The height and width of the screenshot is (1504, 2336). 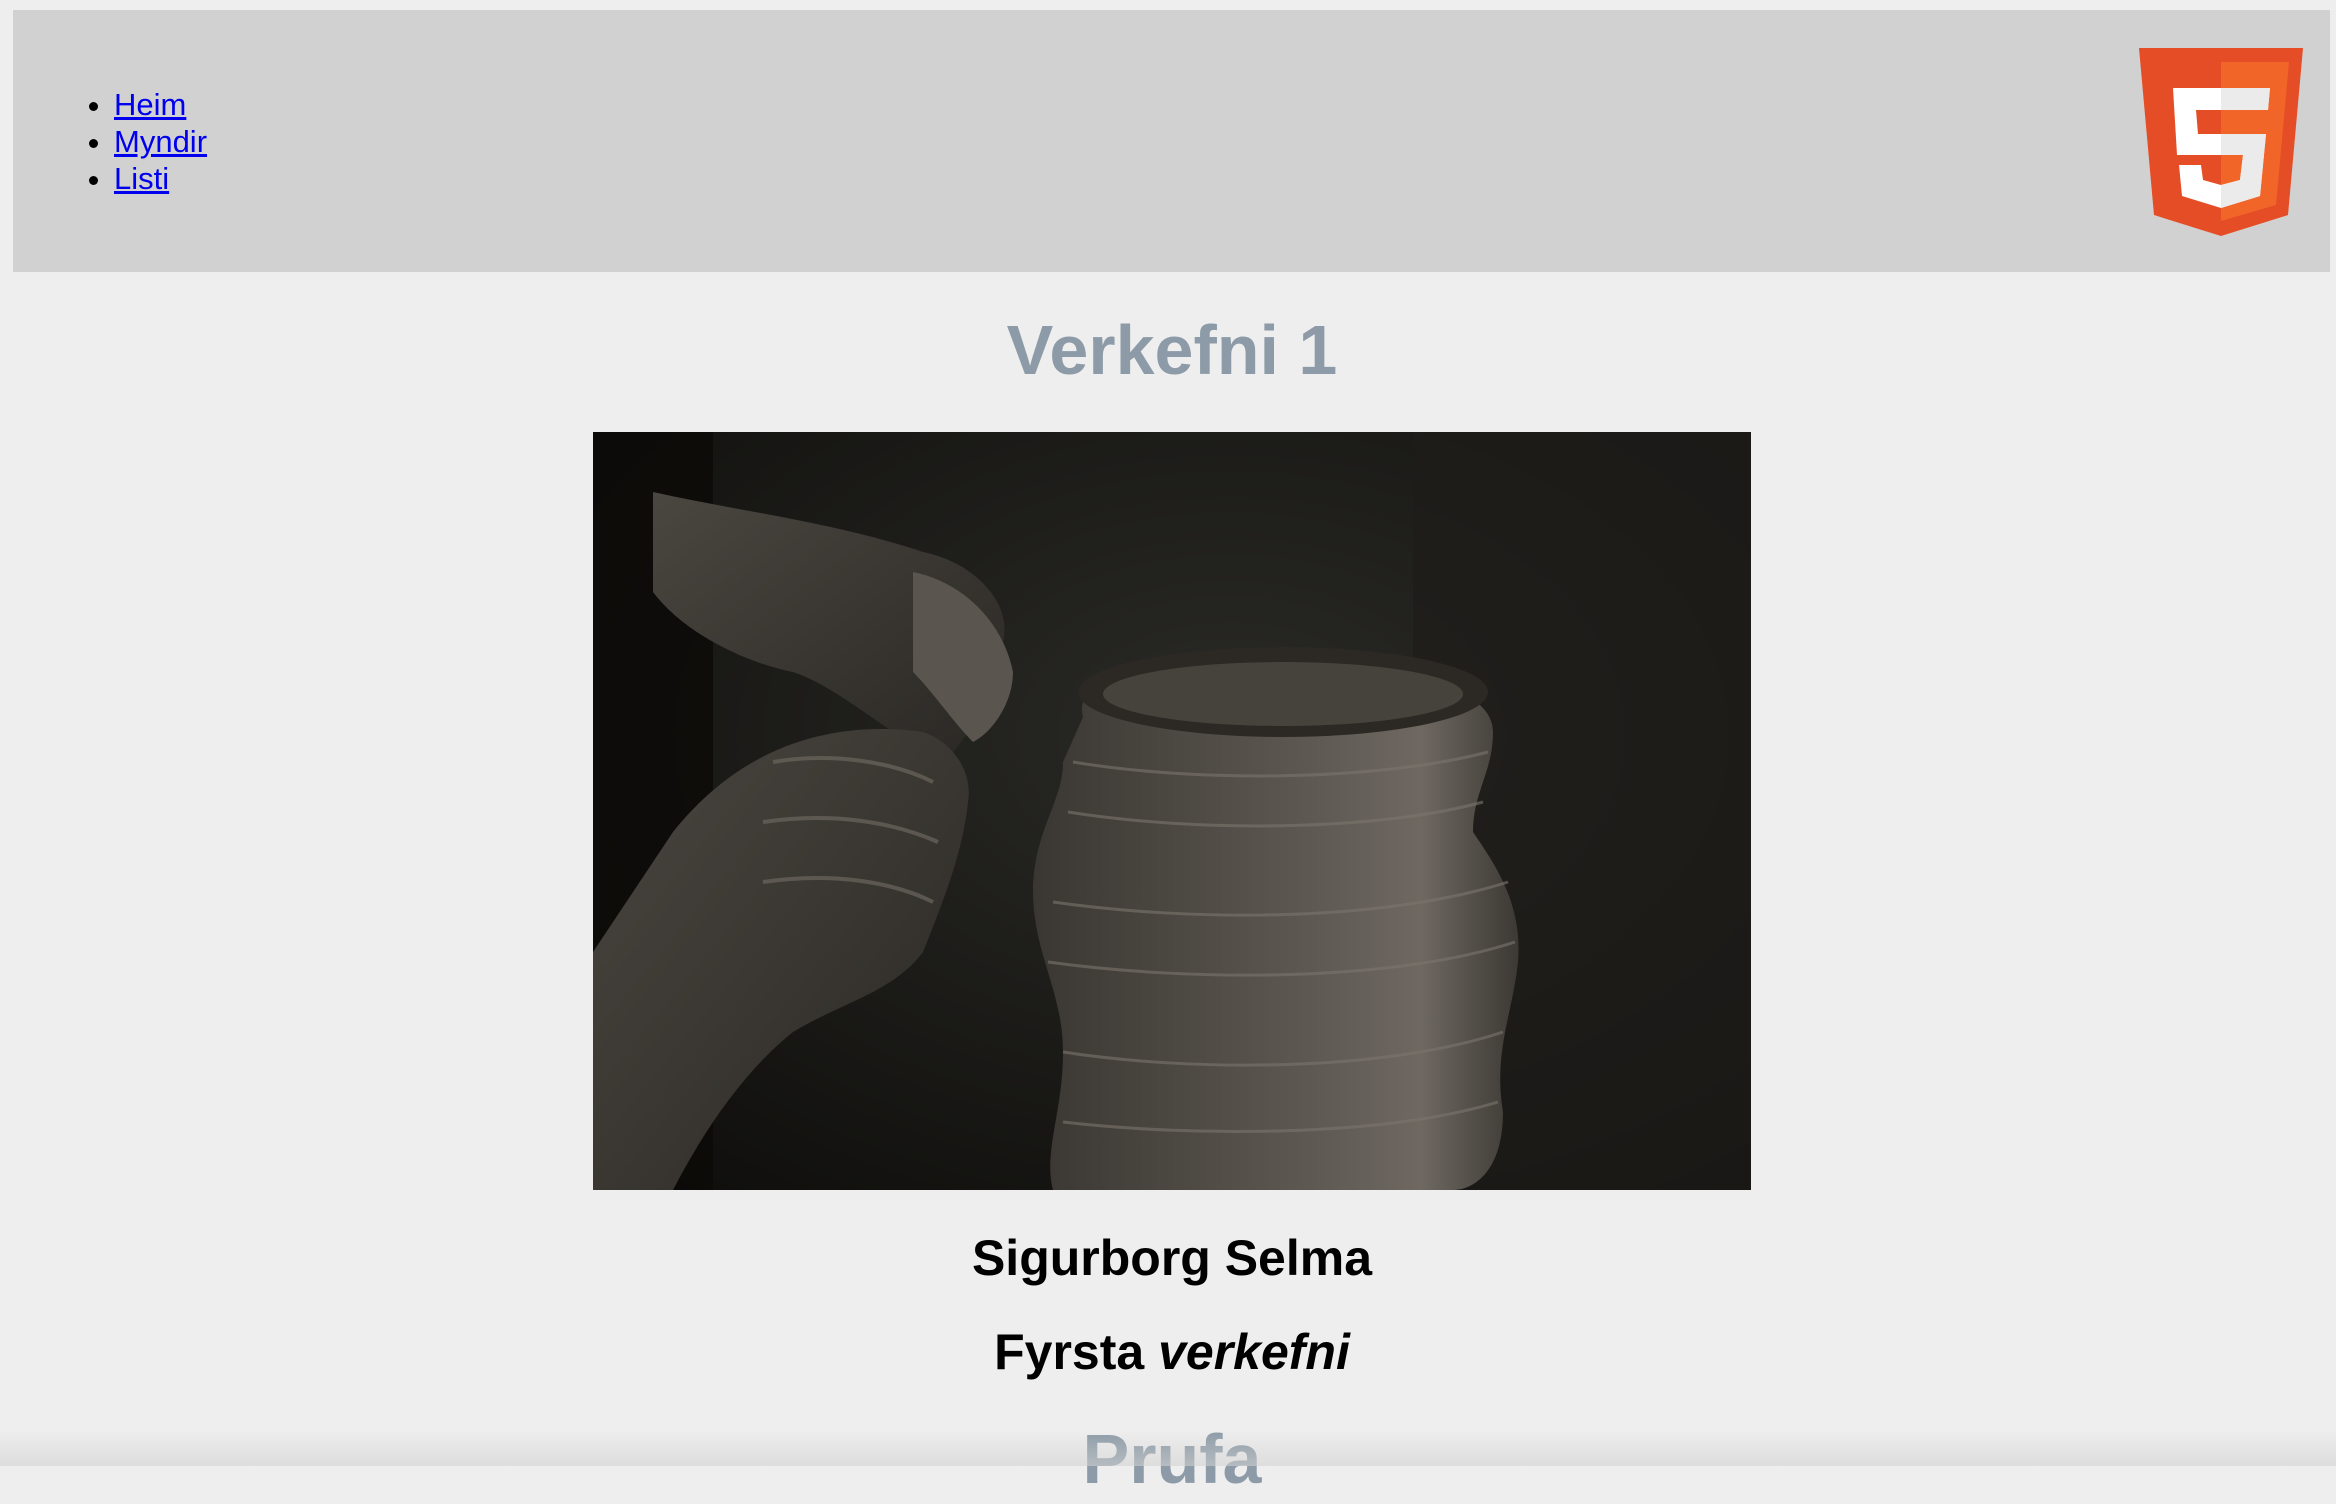 I want to click on page-title: Verkefni 1, so click(x=1172, y=350).